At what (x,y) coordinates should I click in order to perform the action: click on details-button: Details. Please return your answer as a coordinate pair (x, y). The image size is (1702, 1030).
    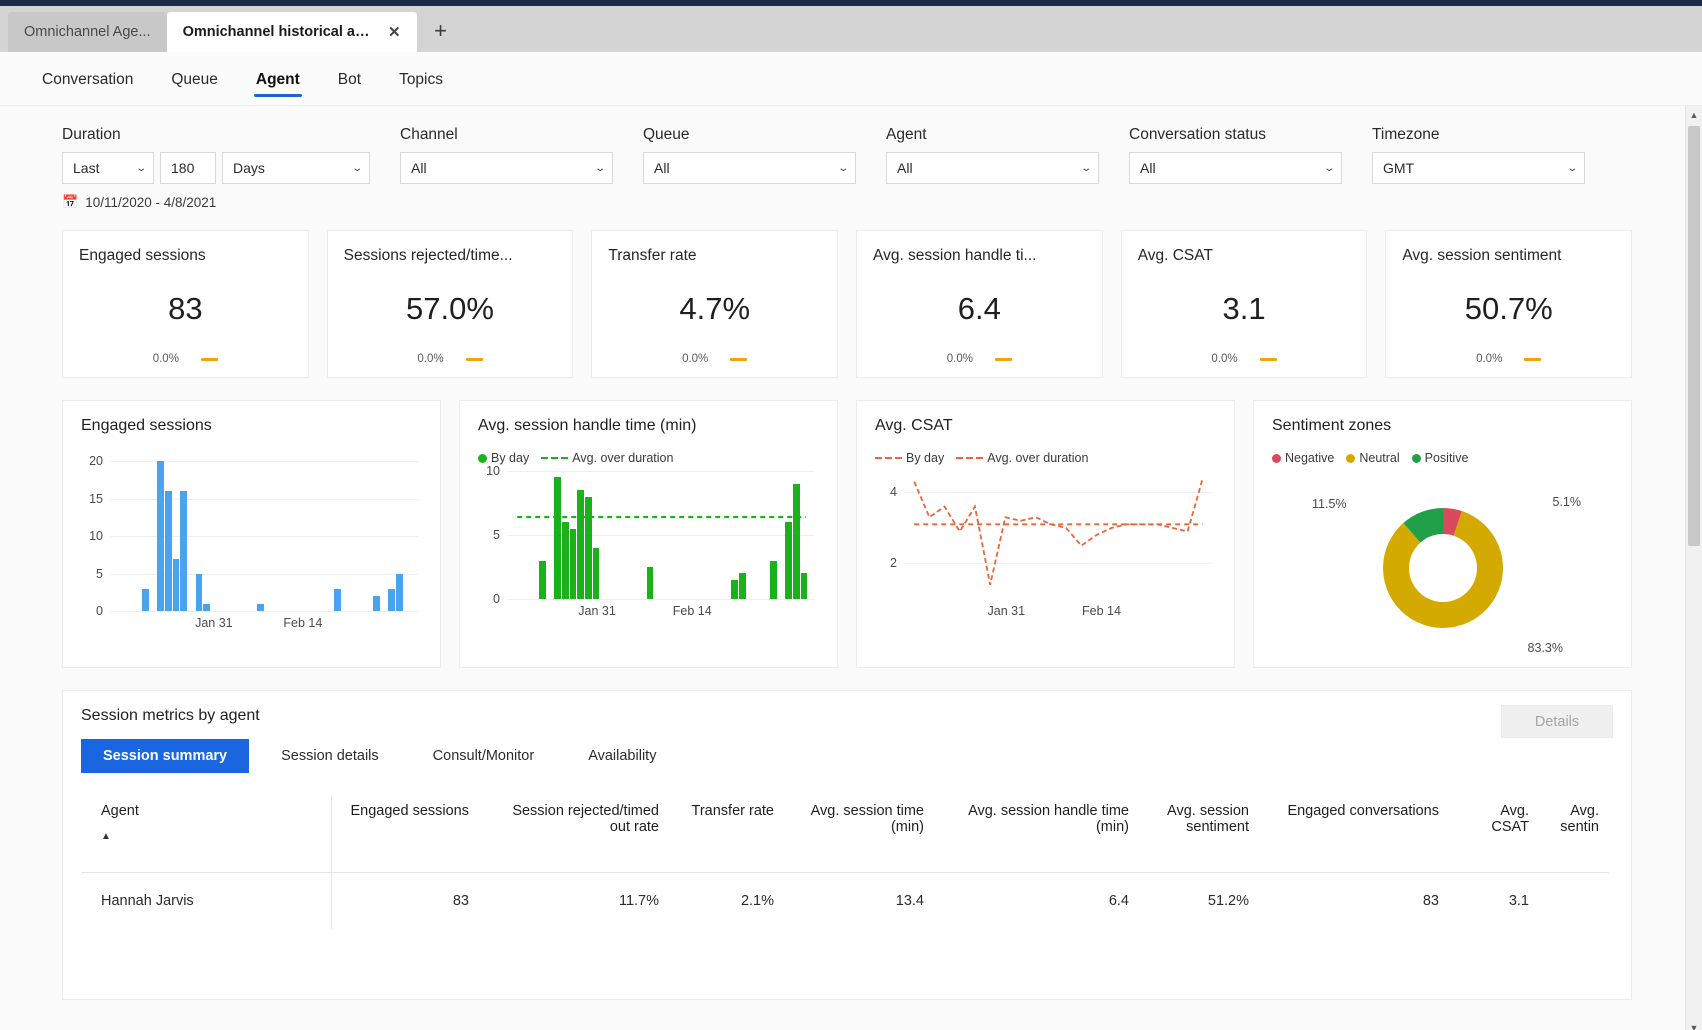
    Looking at the image, I should click on (1557, 721).